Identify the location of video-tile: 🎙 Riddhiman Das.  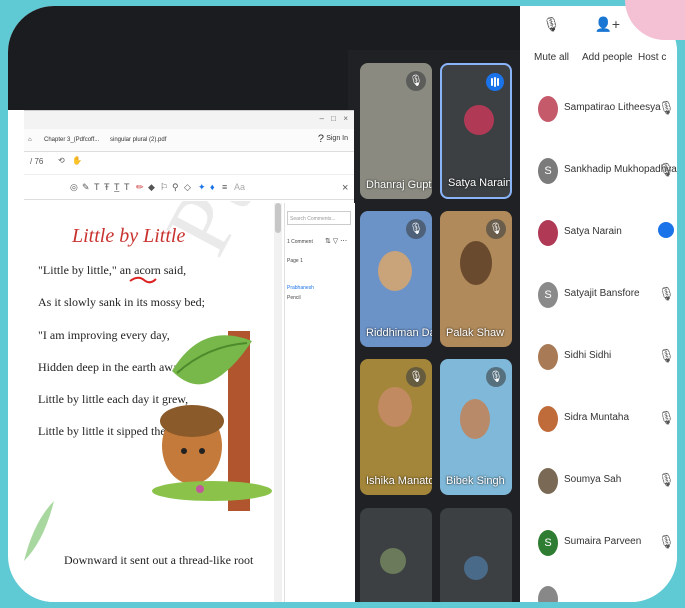
(396, 279).